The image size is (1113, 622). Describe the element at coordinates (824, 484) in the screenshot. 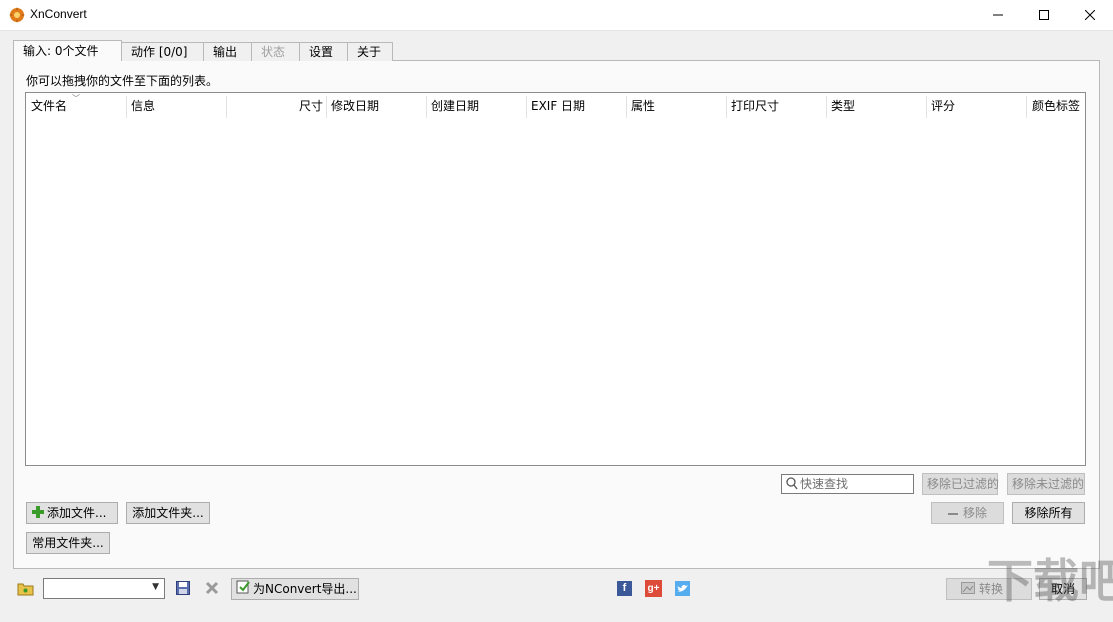

I see `quick-search-placeholder: 快速查找` at that location.